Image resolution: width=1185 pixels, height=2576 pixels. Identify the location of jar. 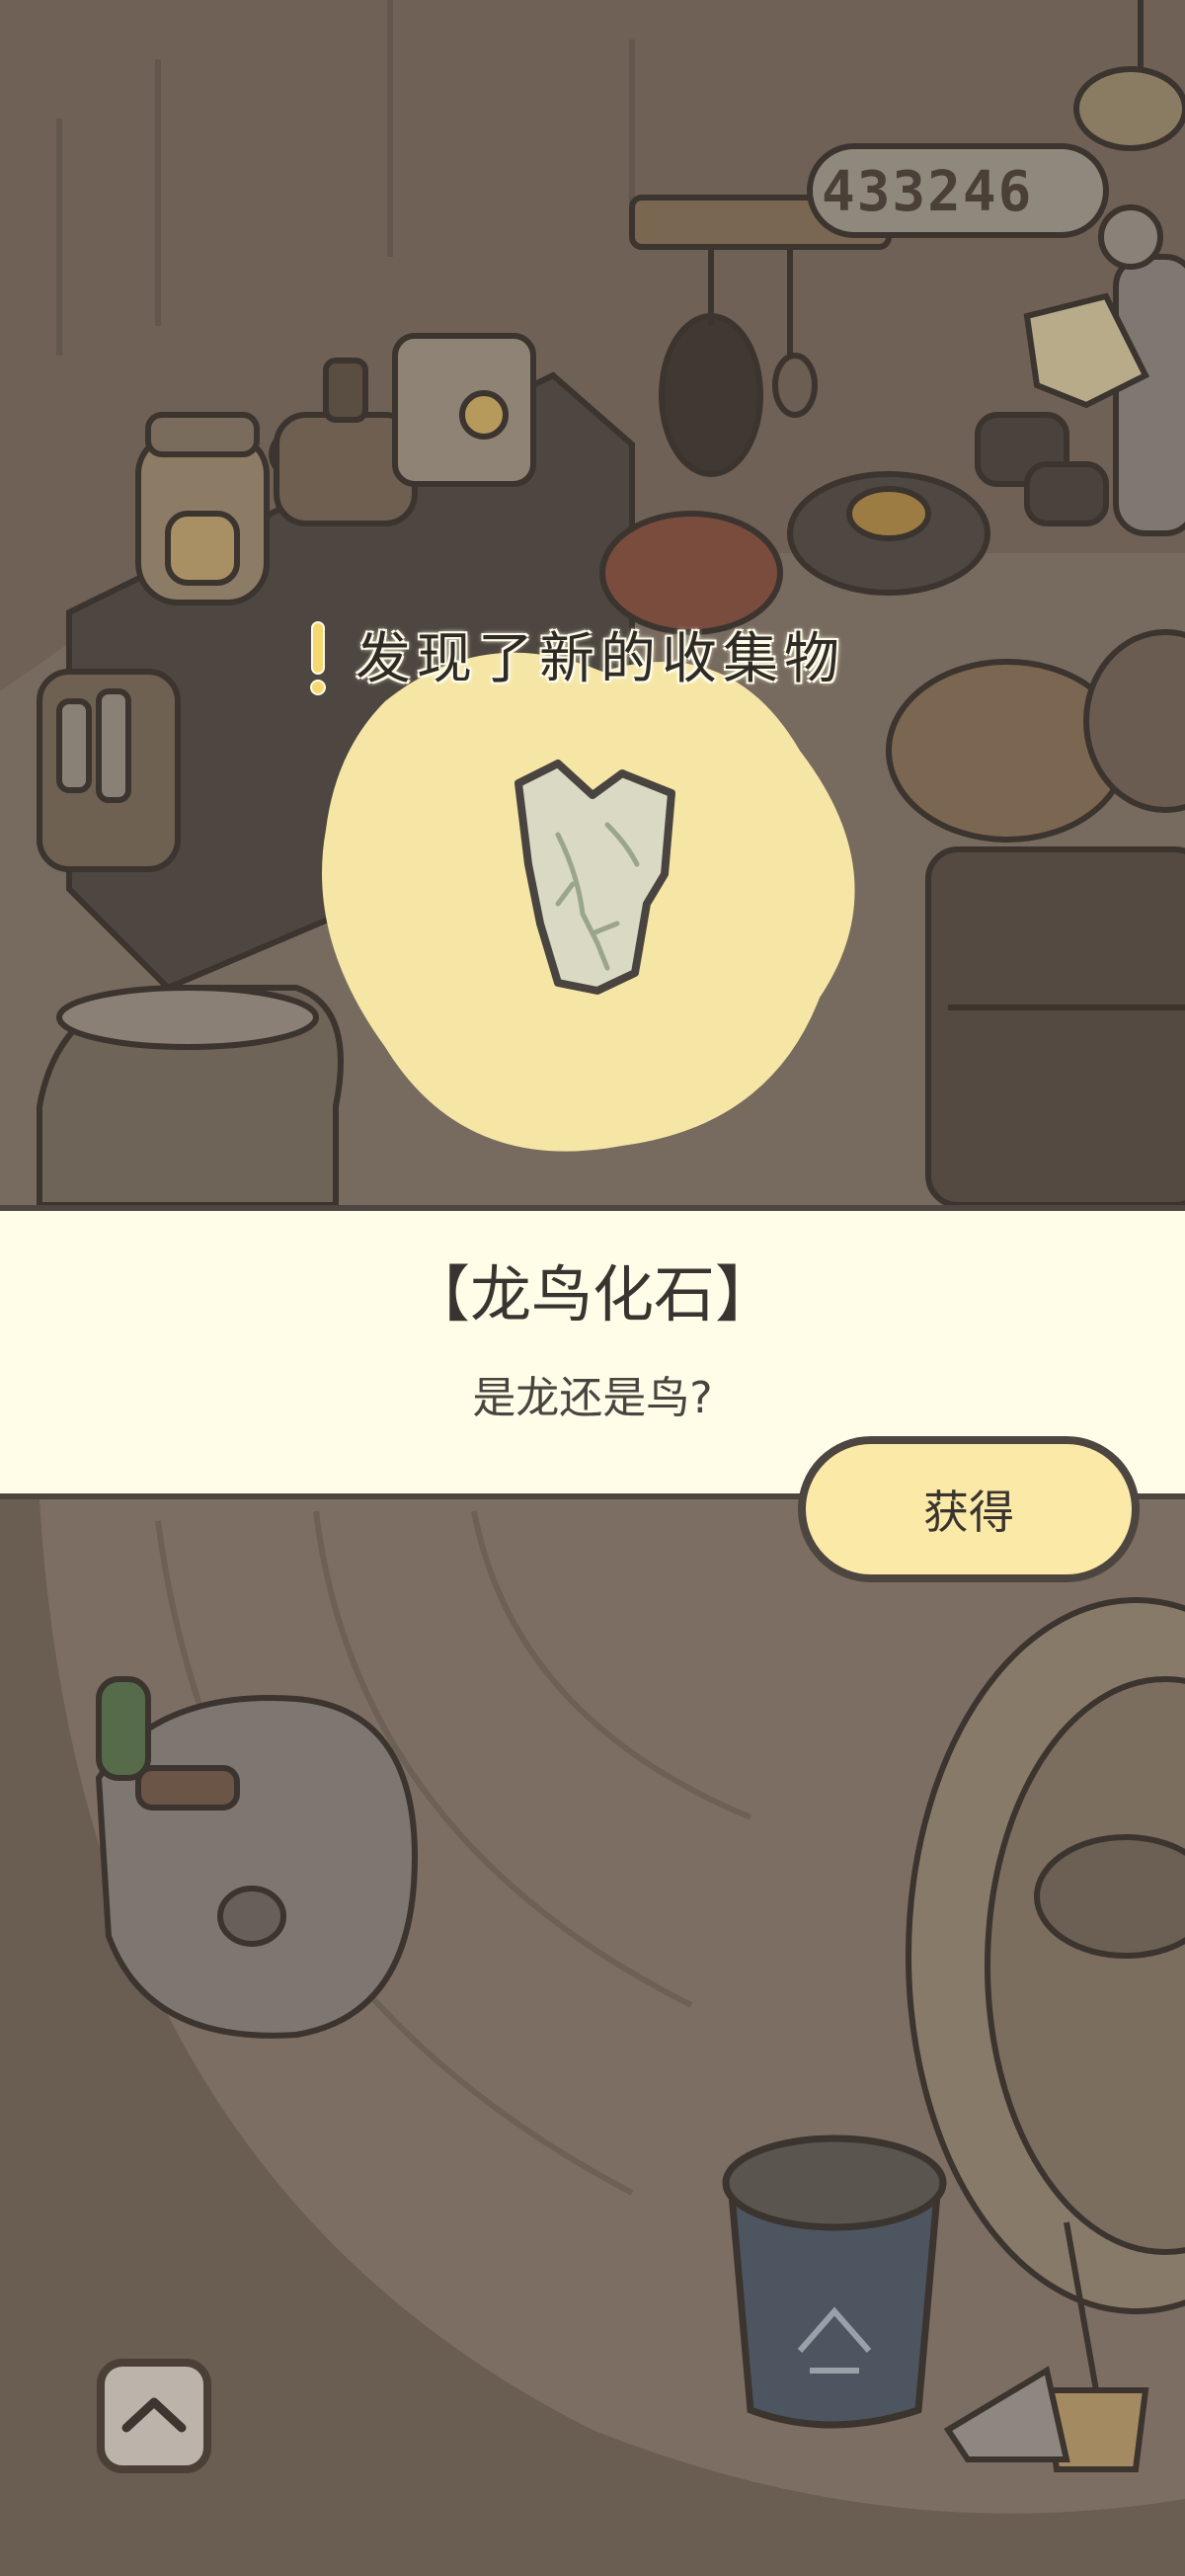
(203, 508).